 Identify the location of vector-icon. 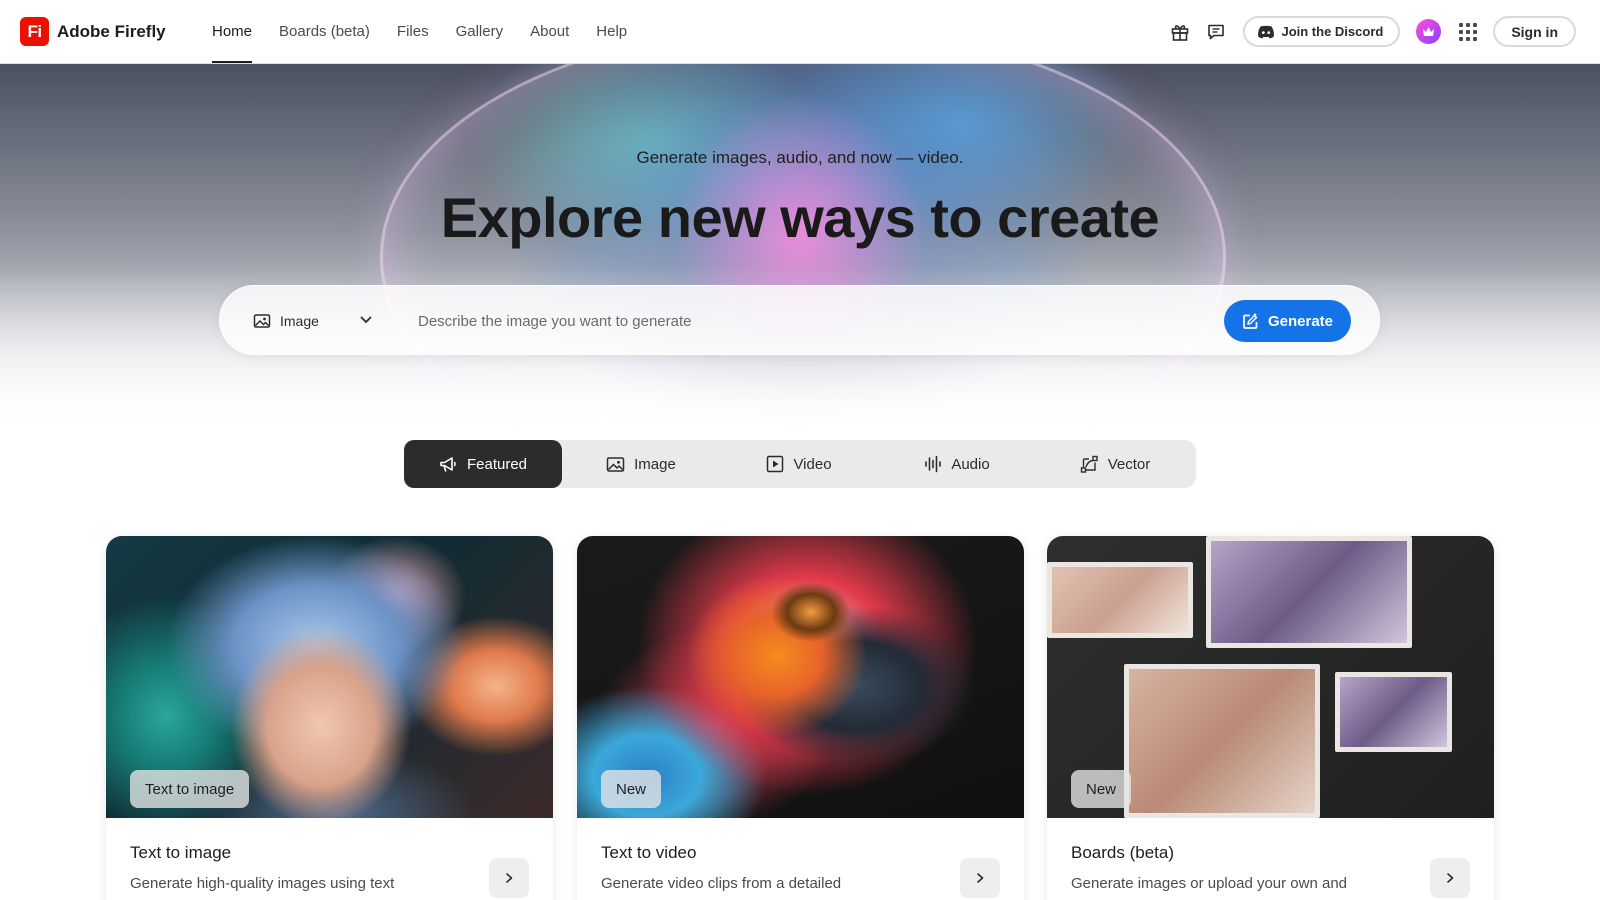
(1089, 464).